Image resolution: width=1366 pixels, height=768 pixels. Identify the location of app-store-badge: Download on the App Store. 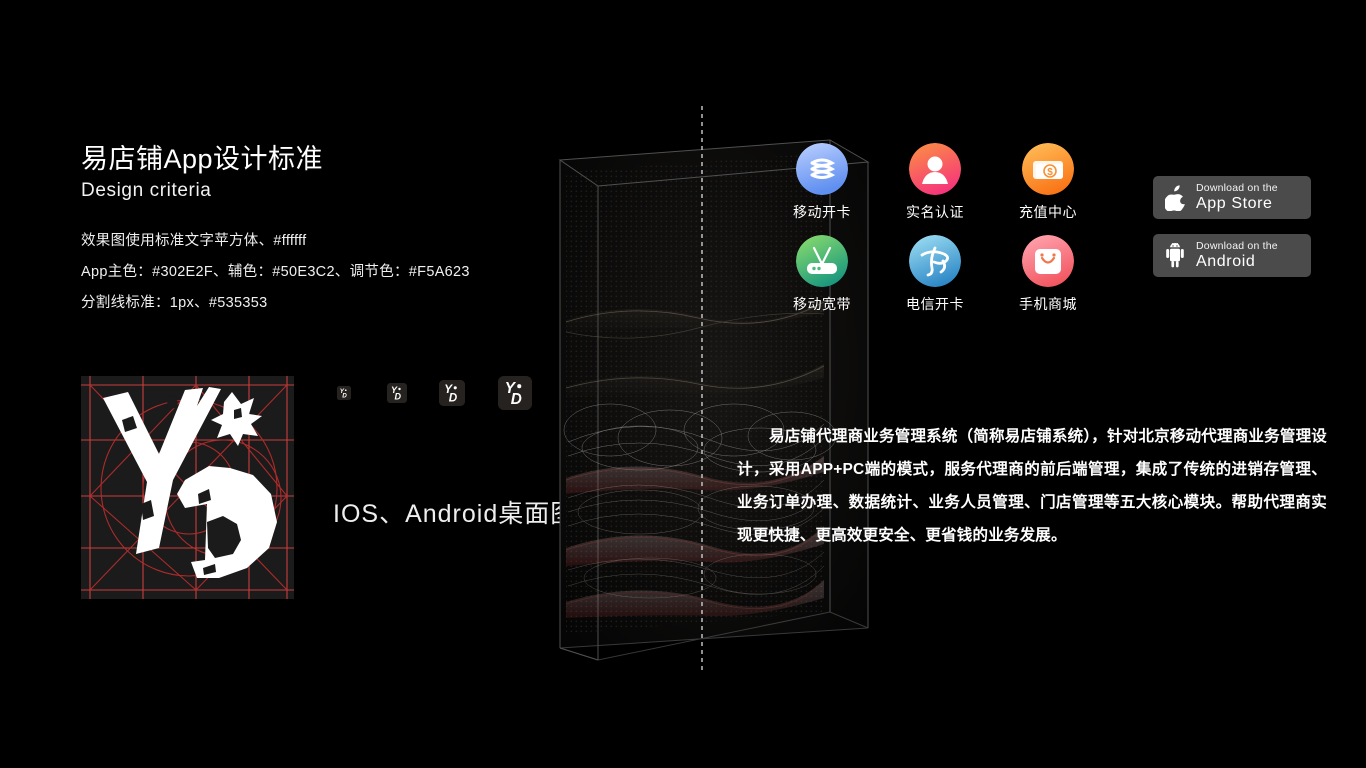
(1232, 197).